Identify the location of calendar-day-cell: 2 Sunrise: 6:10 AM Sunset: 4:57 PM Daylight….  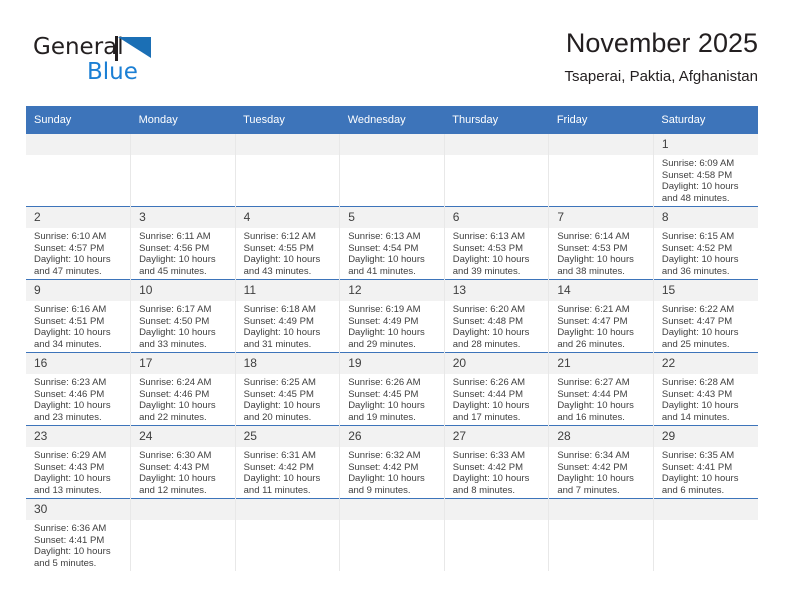
(79, 243).